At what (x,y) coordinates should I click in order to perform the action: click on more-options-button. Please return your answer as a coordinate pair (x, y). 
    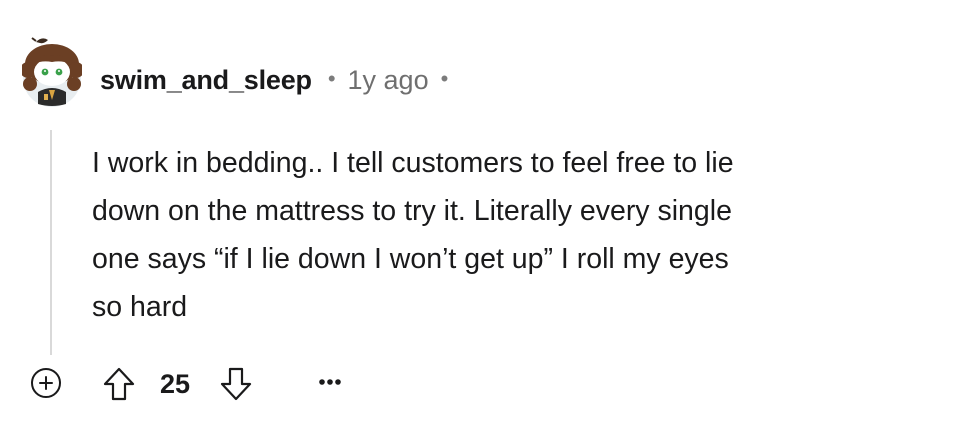
    Looking at the image, I should click on (330, 382).